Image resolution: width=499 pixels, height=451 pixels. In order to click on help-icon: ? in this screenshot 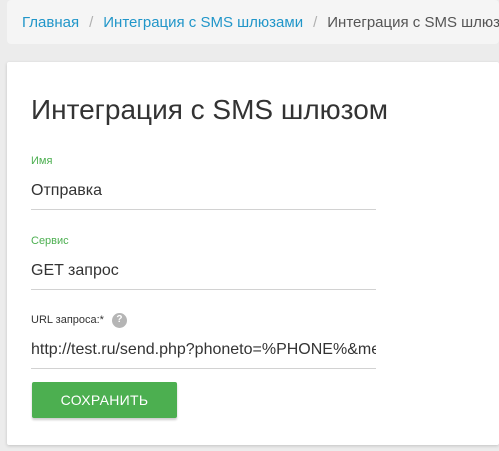, I will do `click(119, 320)`.